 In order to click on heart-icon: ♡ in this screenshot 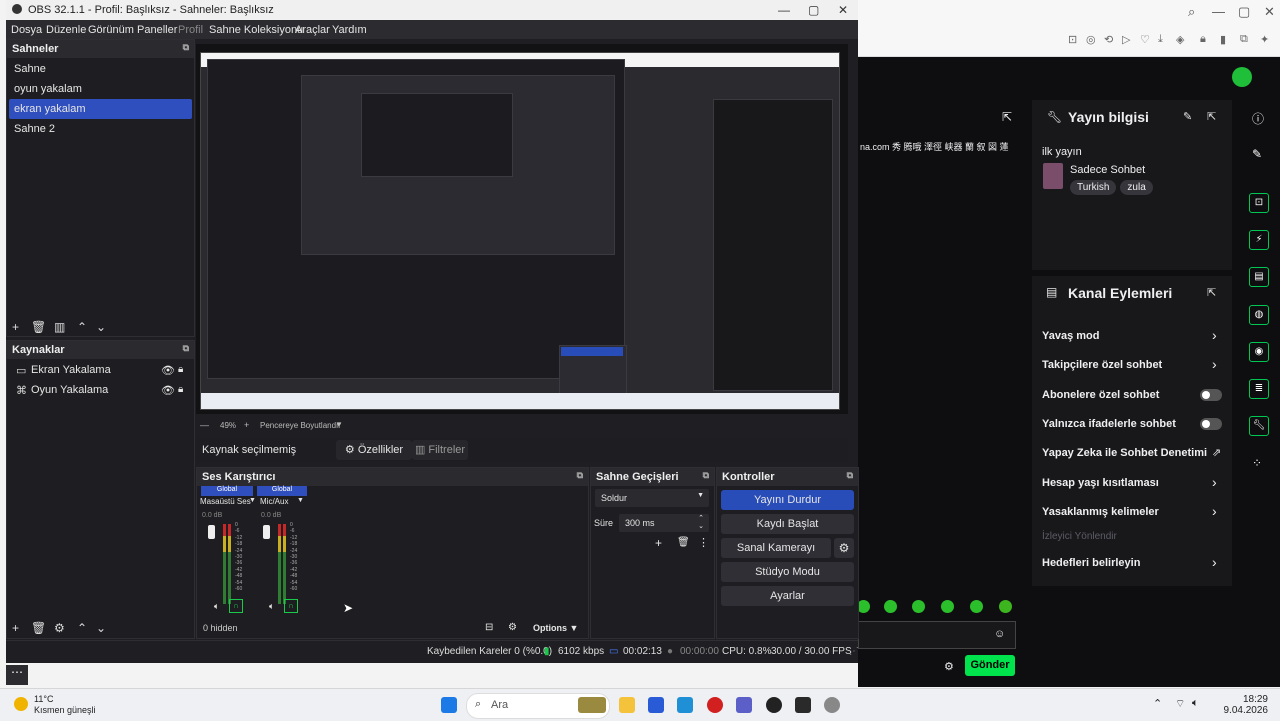, I will do `click(1145, 39)`.